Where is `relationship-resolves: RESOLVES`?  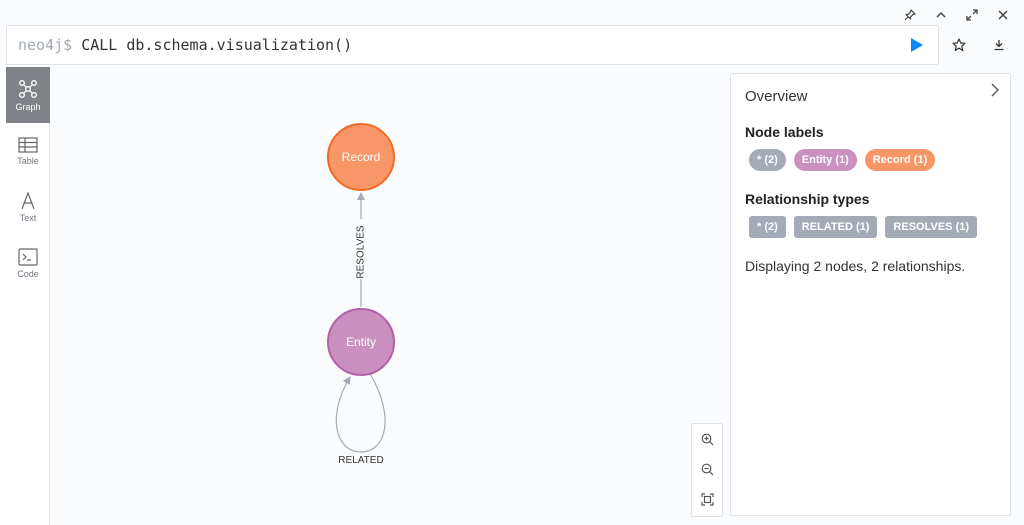
relationship-resolves: RESOLVES is located at coordinates (361, 249).